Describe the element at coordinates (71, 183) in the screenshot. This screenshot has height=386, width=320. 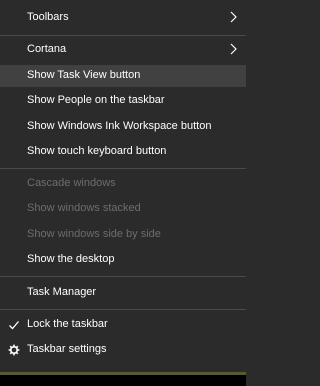
I see `menu-item-label: Cascade windows` at that location.